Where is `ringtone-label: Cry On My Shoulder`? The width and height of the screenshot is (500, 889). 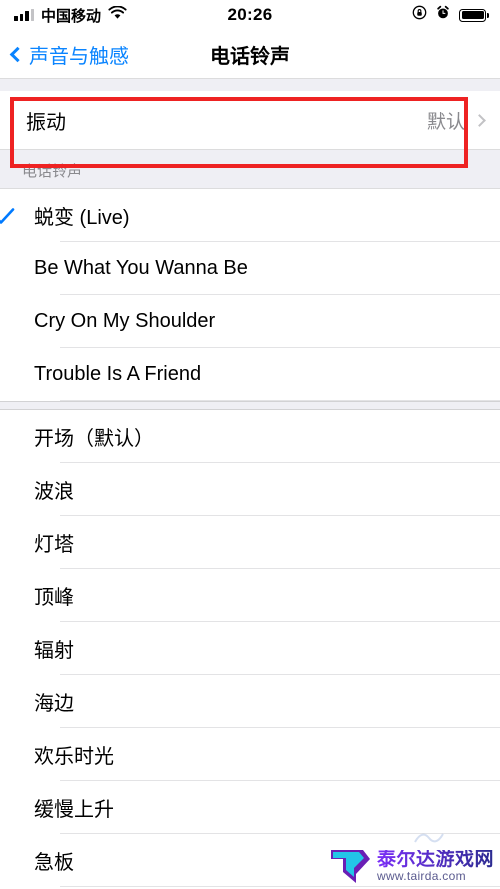 ringtone-label: Cry On My Shoulder is located at coordinates (125, 321).